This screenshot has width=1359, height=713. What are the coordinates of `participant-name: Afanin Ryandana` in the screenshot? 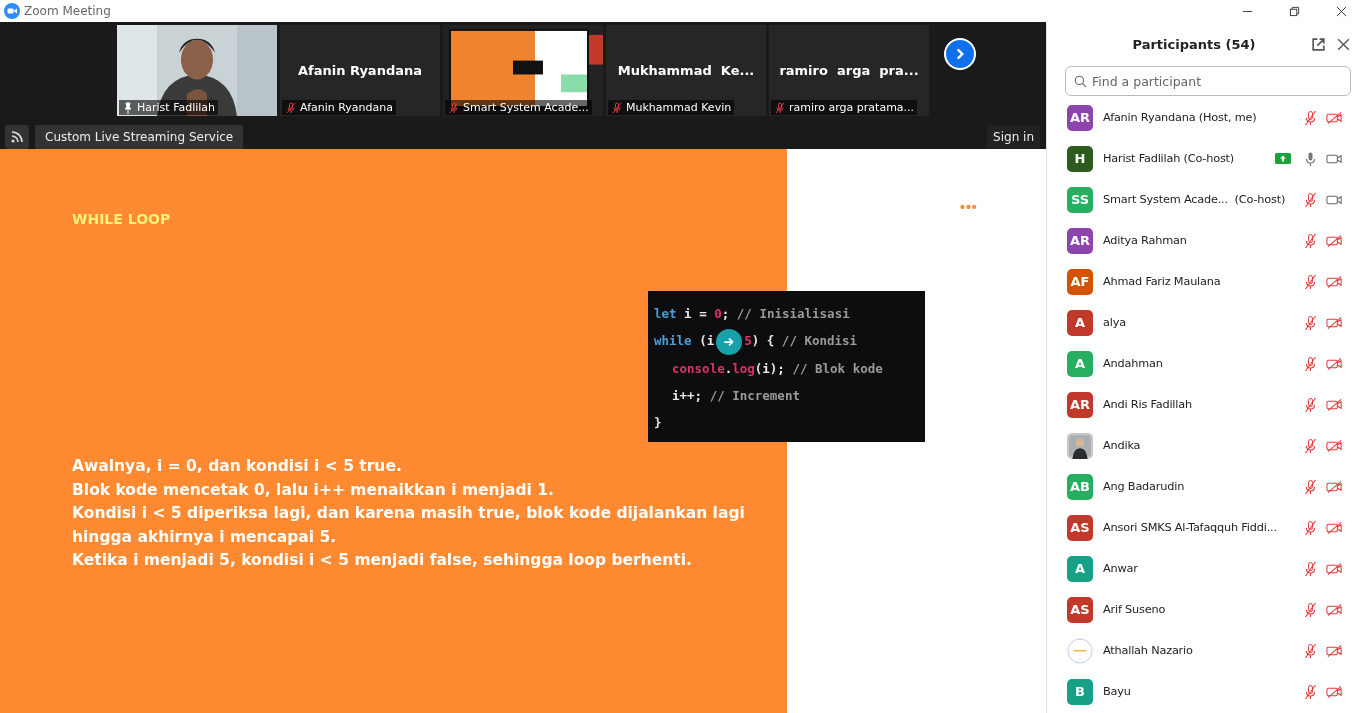 It's located at (360, 70).